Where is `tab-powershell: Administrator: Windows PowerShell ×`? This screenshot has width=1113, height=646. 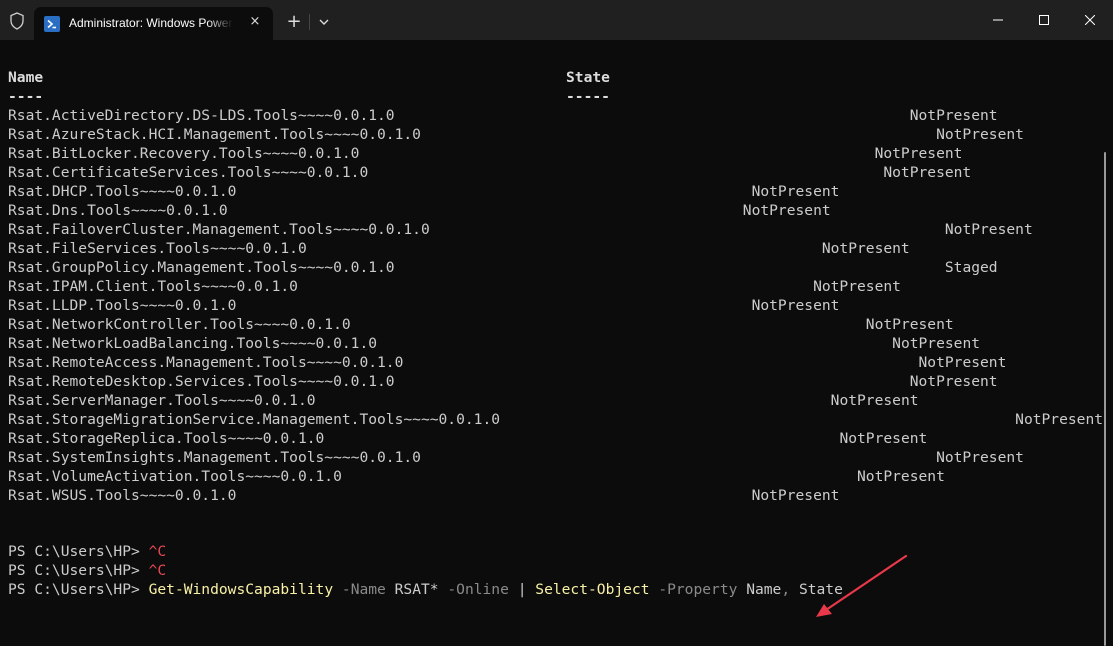 tab-powershell: Administrator: Windows PowerShell × is located at coordinates (153, 23).